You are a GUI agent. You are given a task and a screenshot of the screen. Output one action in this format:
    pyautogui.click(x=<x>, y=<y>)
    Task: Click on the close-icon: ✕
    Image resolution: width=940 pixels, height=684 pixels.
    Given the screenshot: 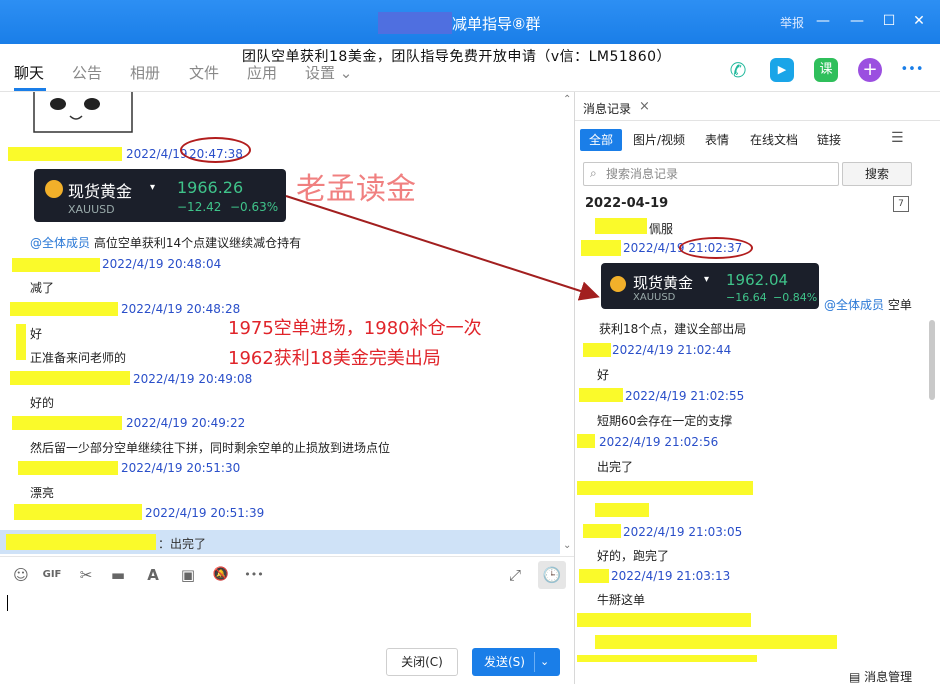 What is the action you would take?
    pyautogui.click(x=919, y=21)
    